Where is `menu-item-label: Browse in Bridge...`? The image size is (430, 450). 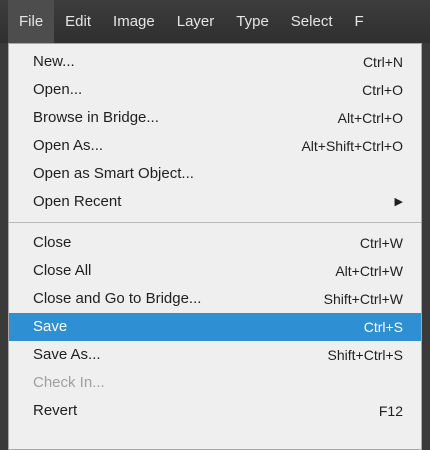
menu-item-label: Browse in Bridge... is located at coordinates (96, 117).